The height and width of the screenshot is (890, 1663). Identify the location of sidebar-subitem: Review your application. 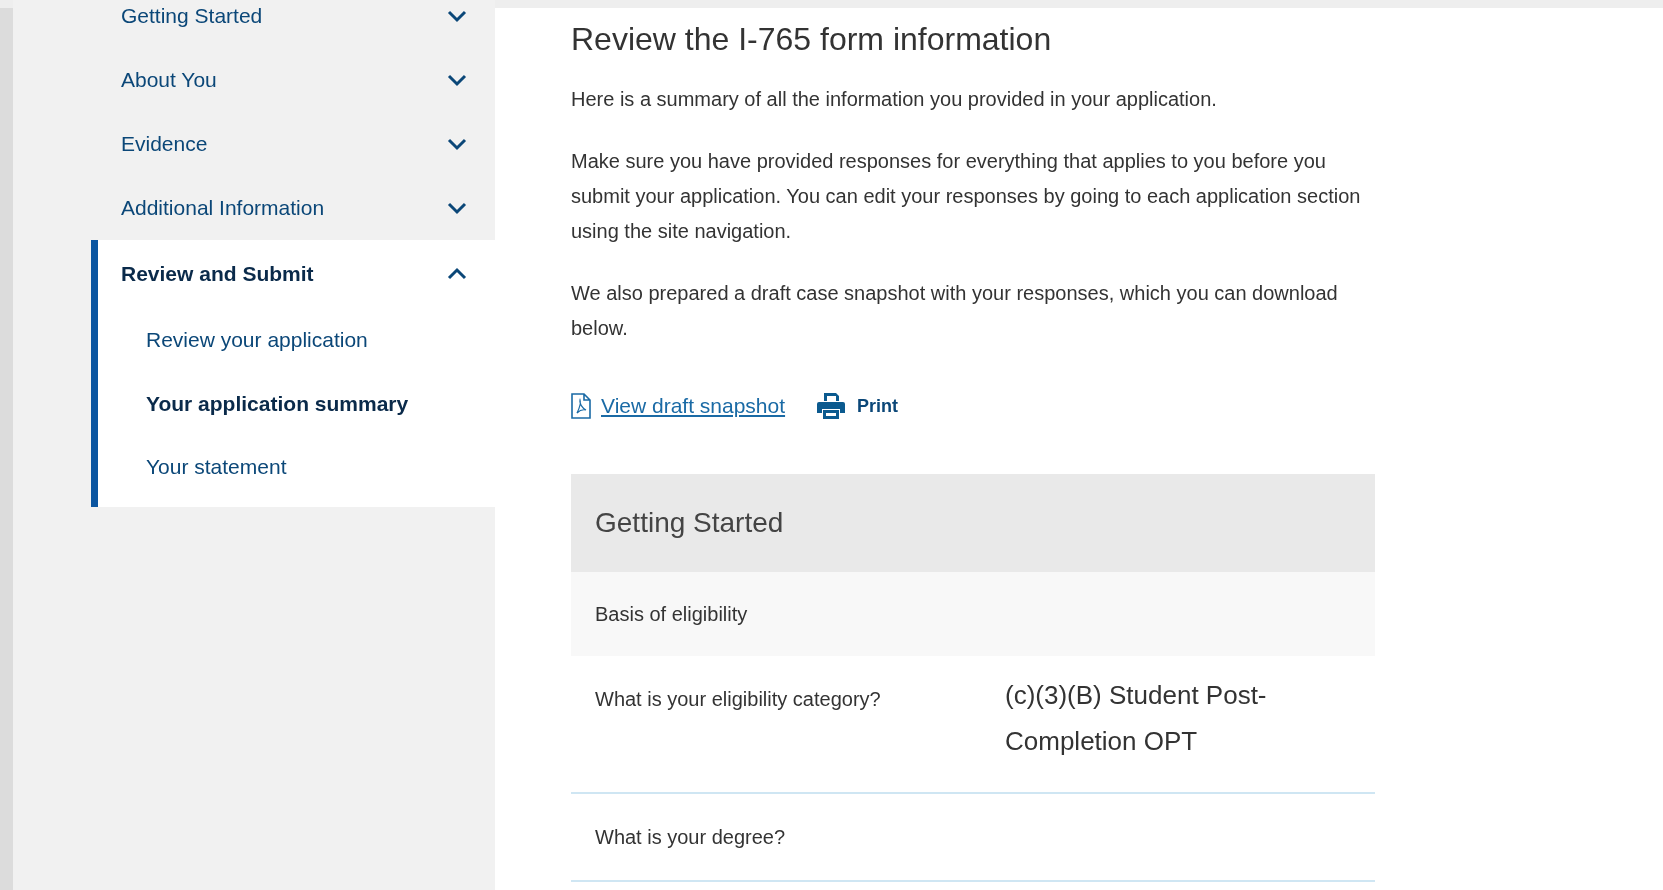
(296, 340).